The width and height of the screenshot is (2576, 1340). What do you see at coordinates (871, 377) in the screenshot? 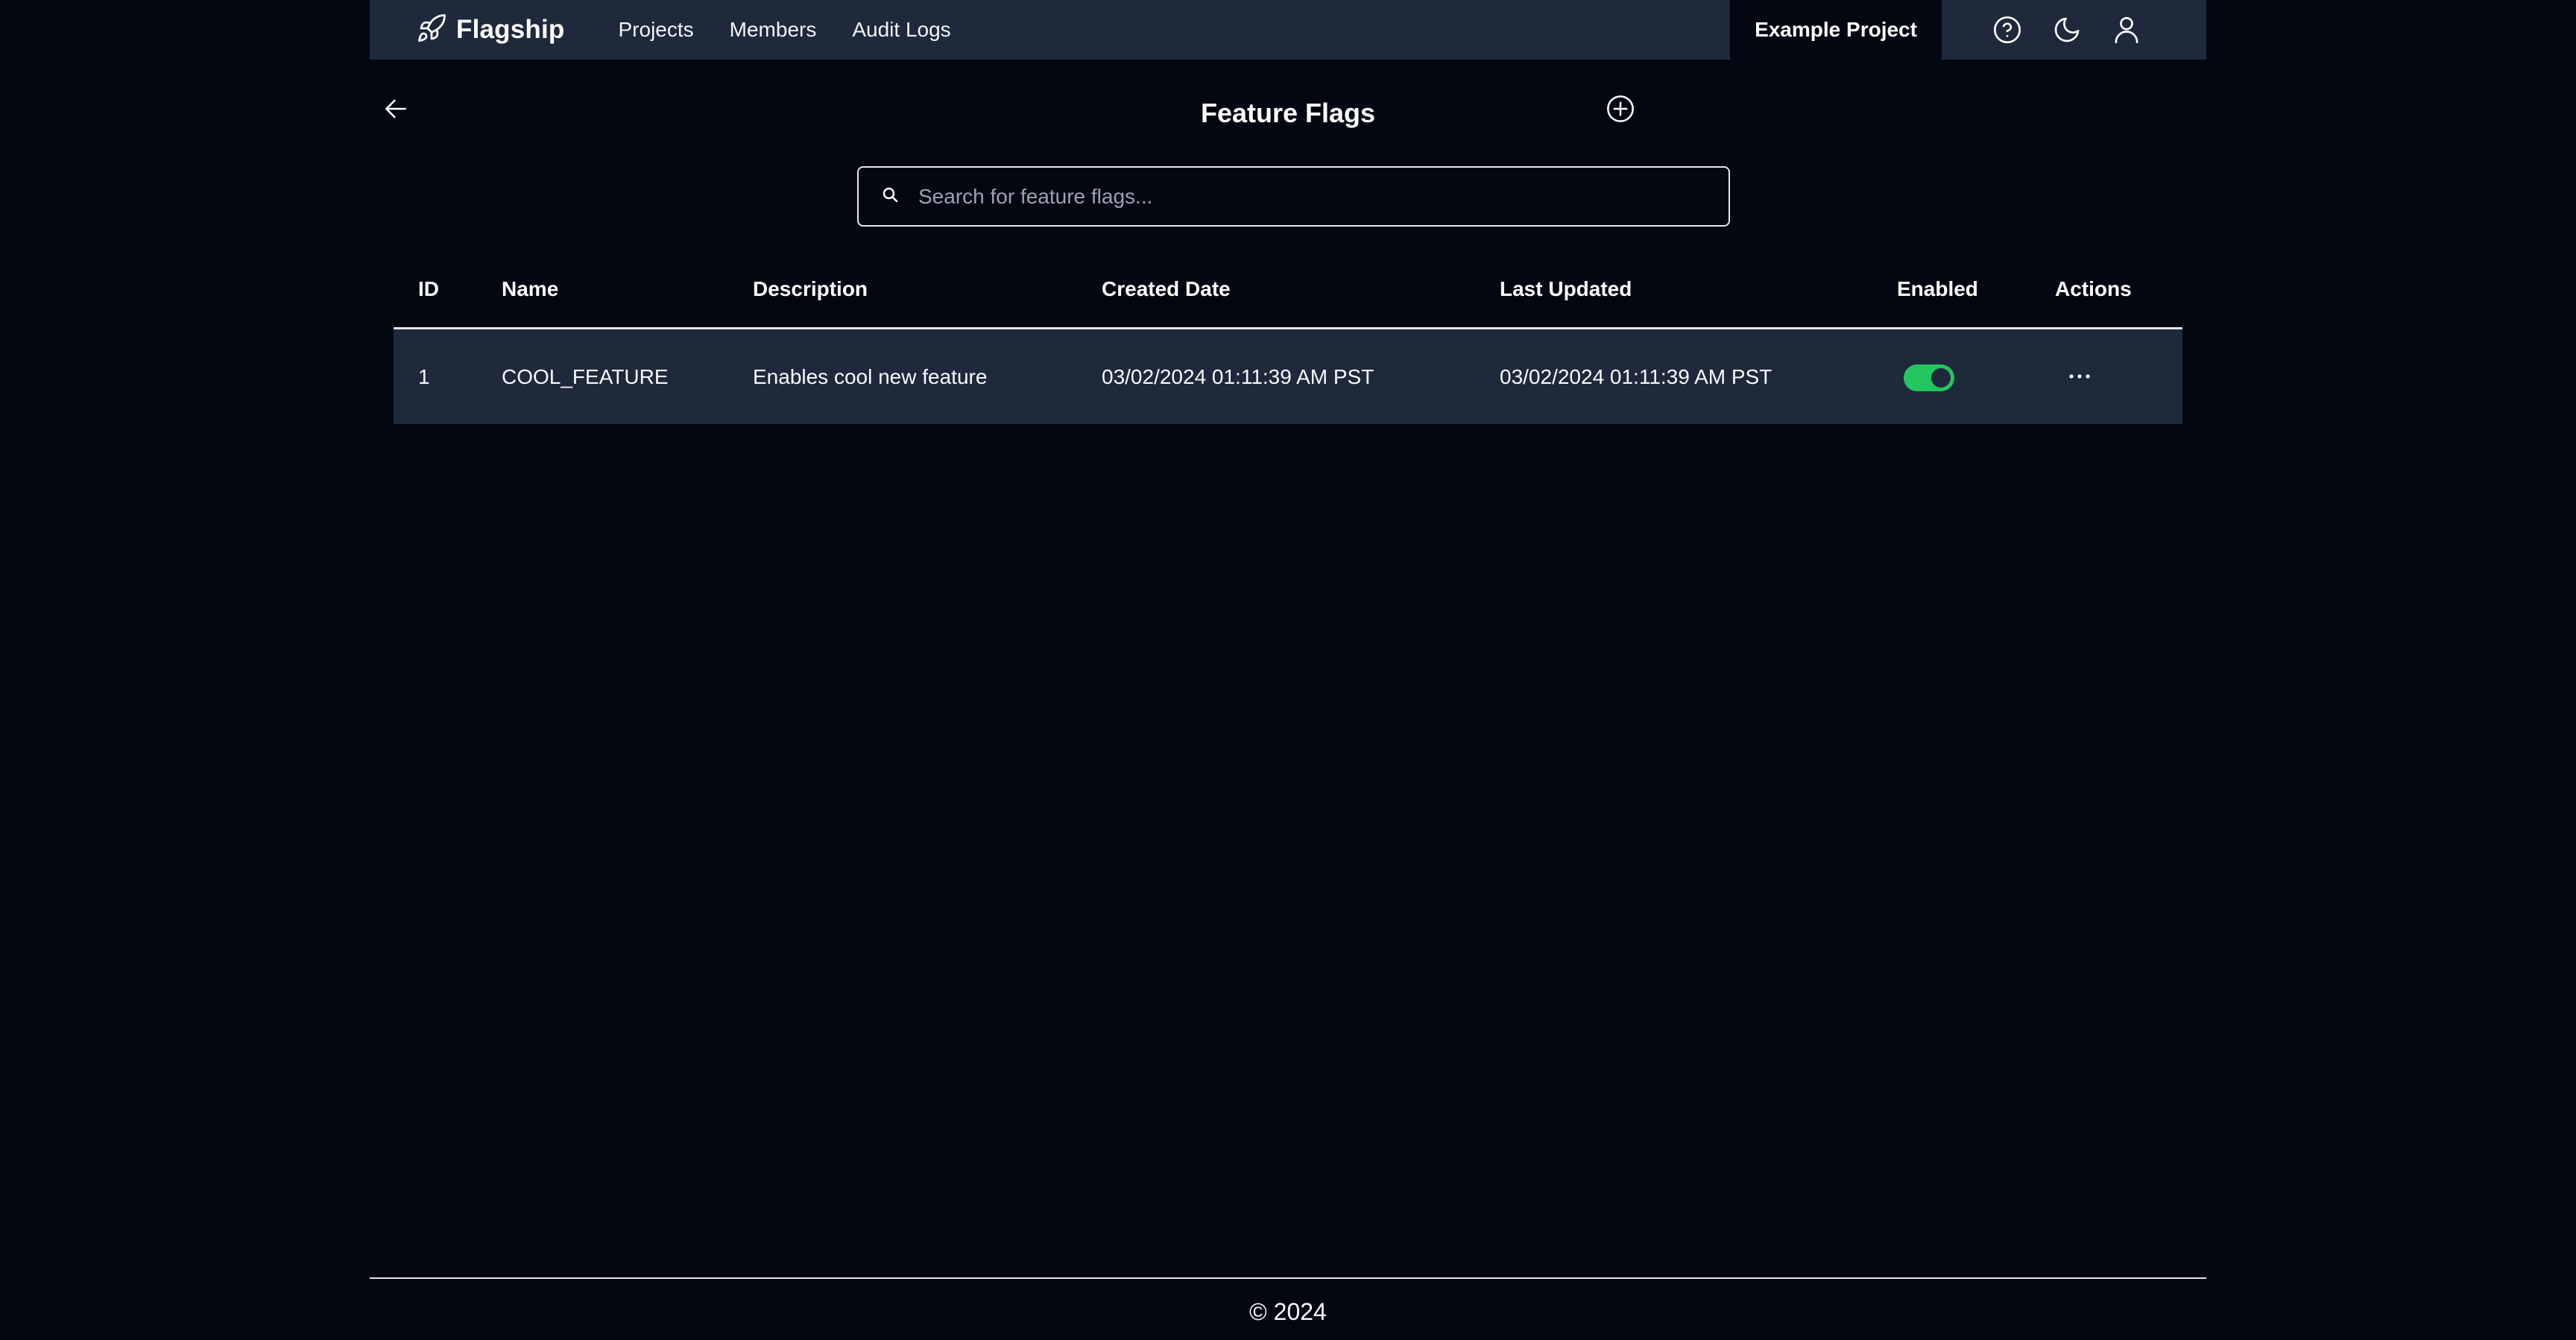
I see `cell-description: Enables cool new feature` at bounding box center [871, 377].